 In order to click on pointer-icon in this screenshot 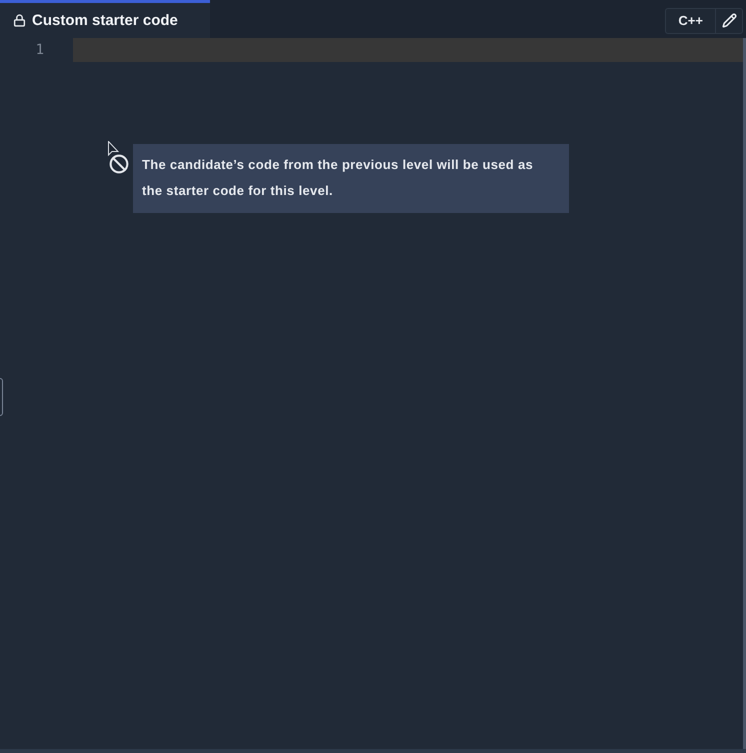, I will do `click(113, 149)`.